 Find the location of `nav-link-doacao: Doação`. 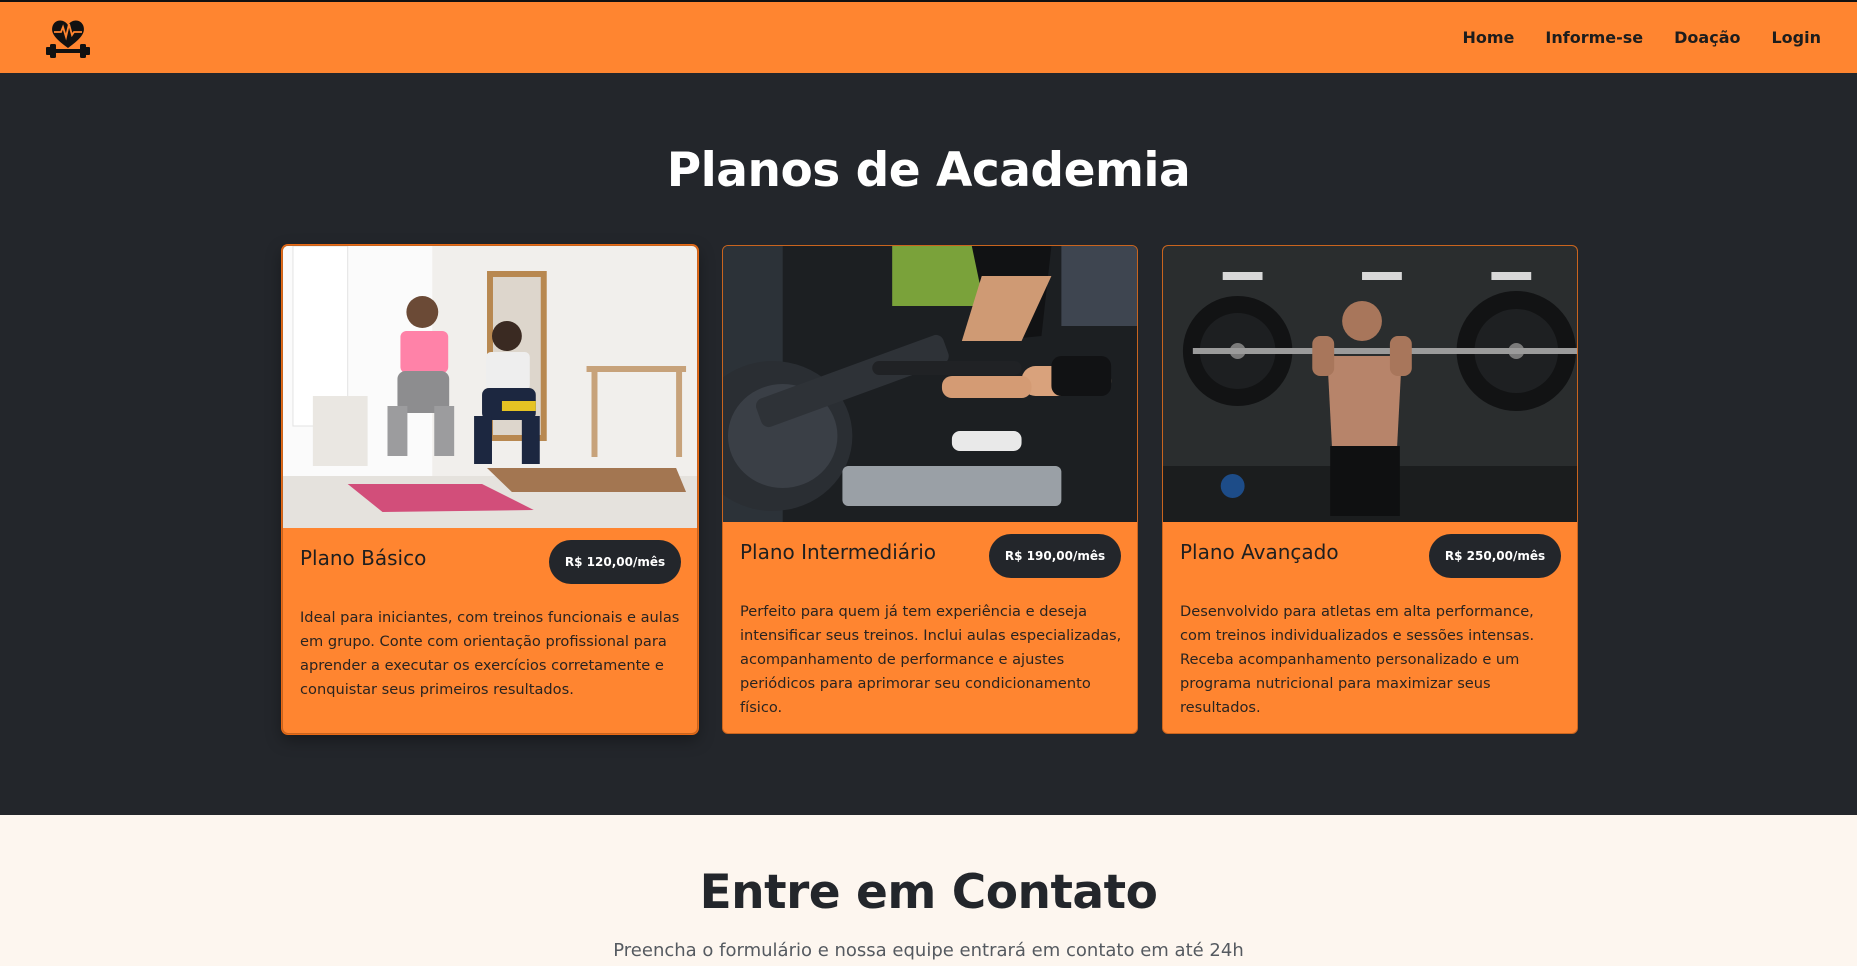

nav-link-doacao: Doação is located at coordinates (1707, 37).